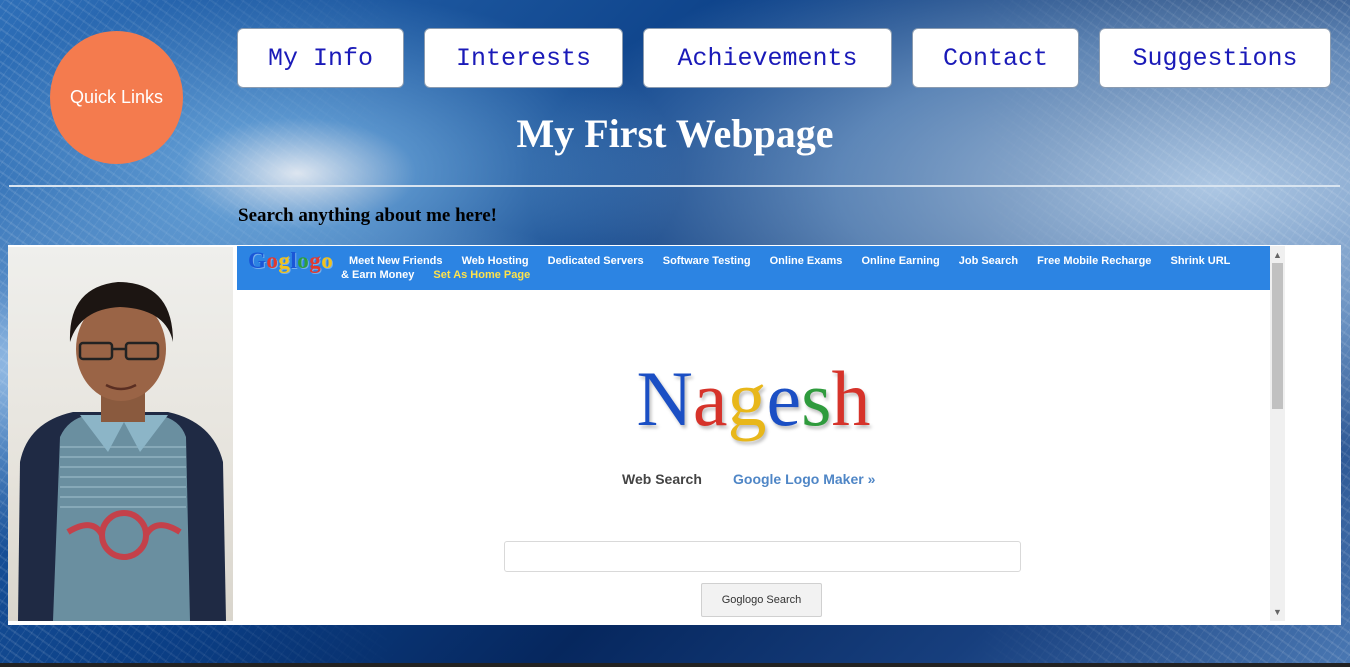  Describe the element at coordinates (675, 665) in the screenshot. I see `bottom-edge` at that location.